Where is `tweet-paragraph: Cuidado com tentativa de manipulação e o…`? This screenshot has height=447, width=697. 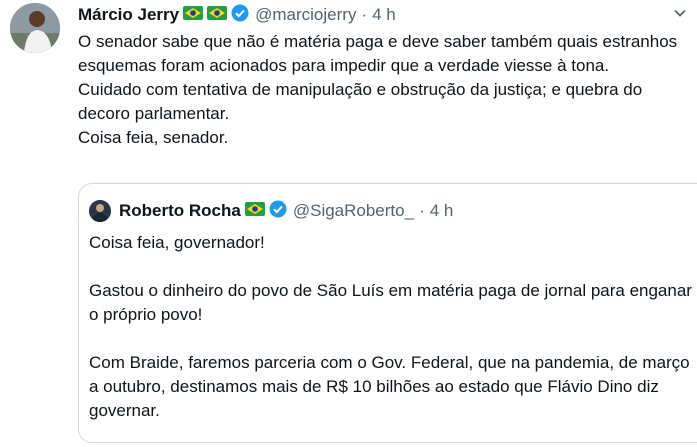 tweet-paragraph: Cuidado com tentativa de manipulação e o… is located at coordinates (360, 101).